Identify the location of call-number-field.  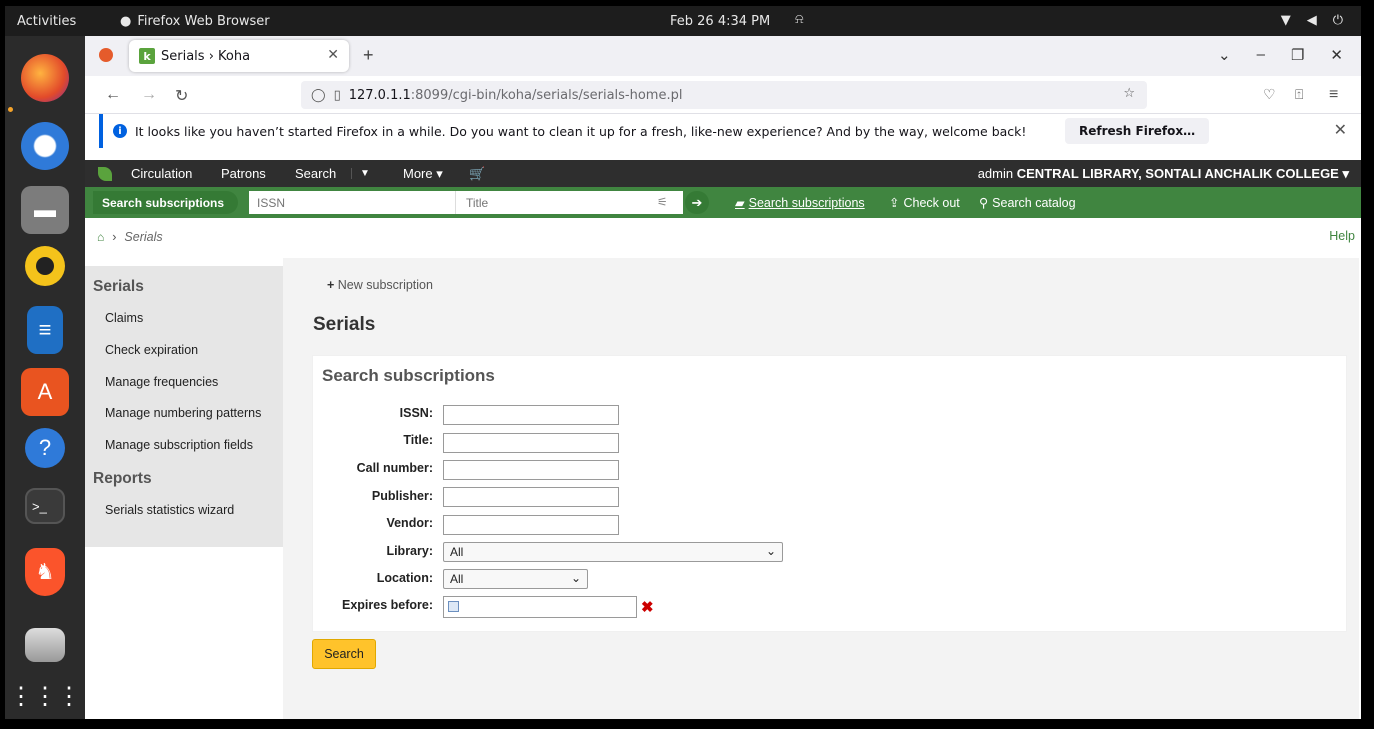
(531, 470).